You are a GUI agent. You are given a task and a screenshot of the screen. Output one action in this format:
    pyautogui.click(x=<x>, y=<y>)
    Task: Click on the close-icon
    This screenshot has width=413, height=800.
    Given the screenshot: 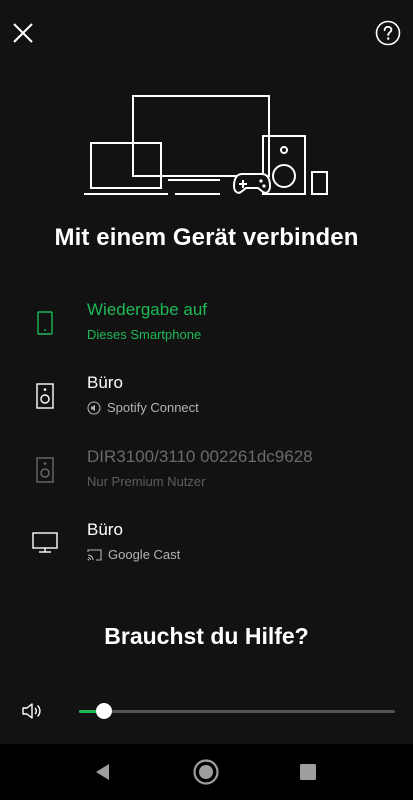 What is the action you would take?
    pyautogui.click(x=23, y=33)
    